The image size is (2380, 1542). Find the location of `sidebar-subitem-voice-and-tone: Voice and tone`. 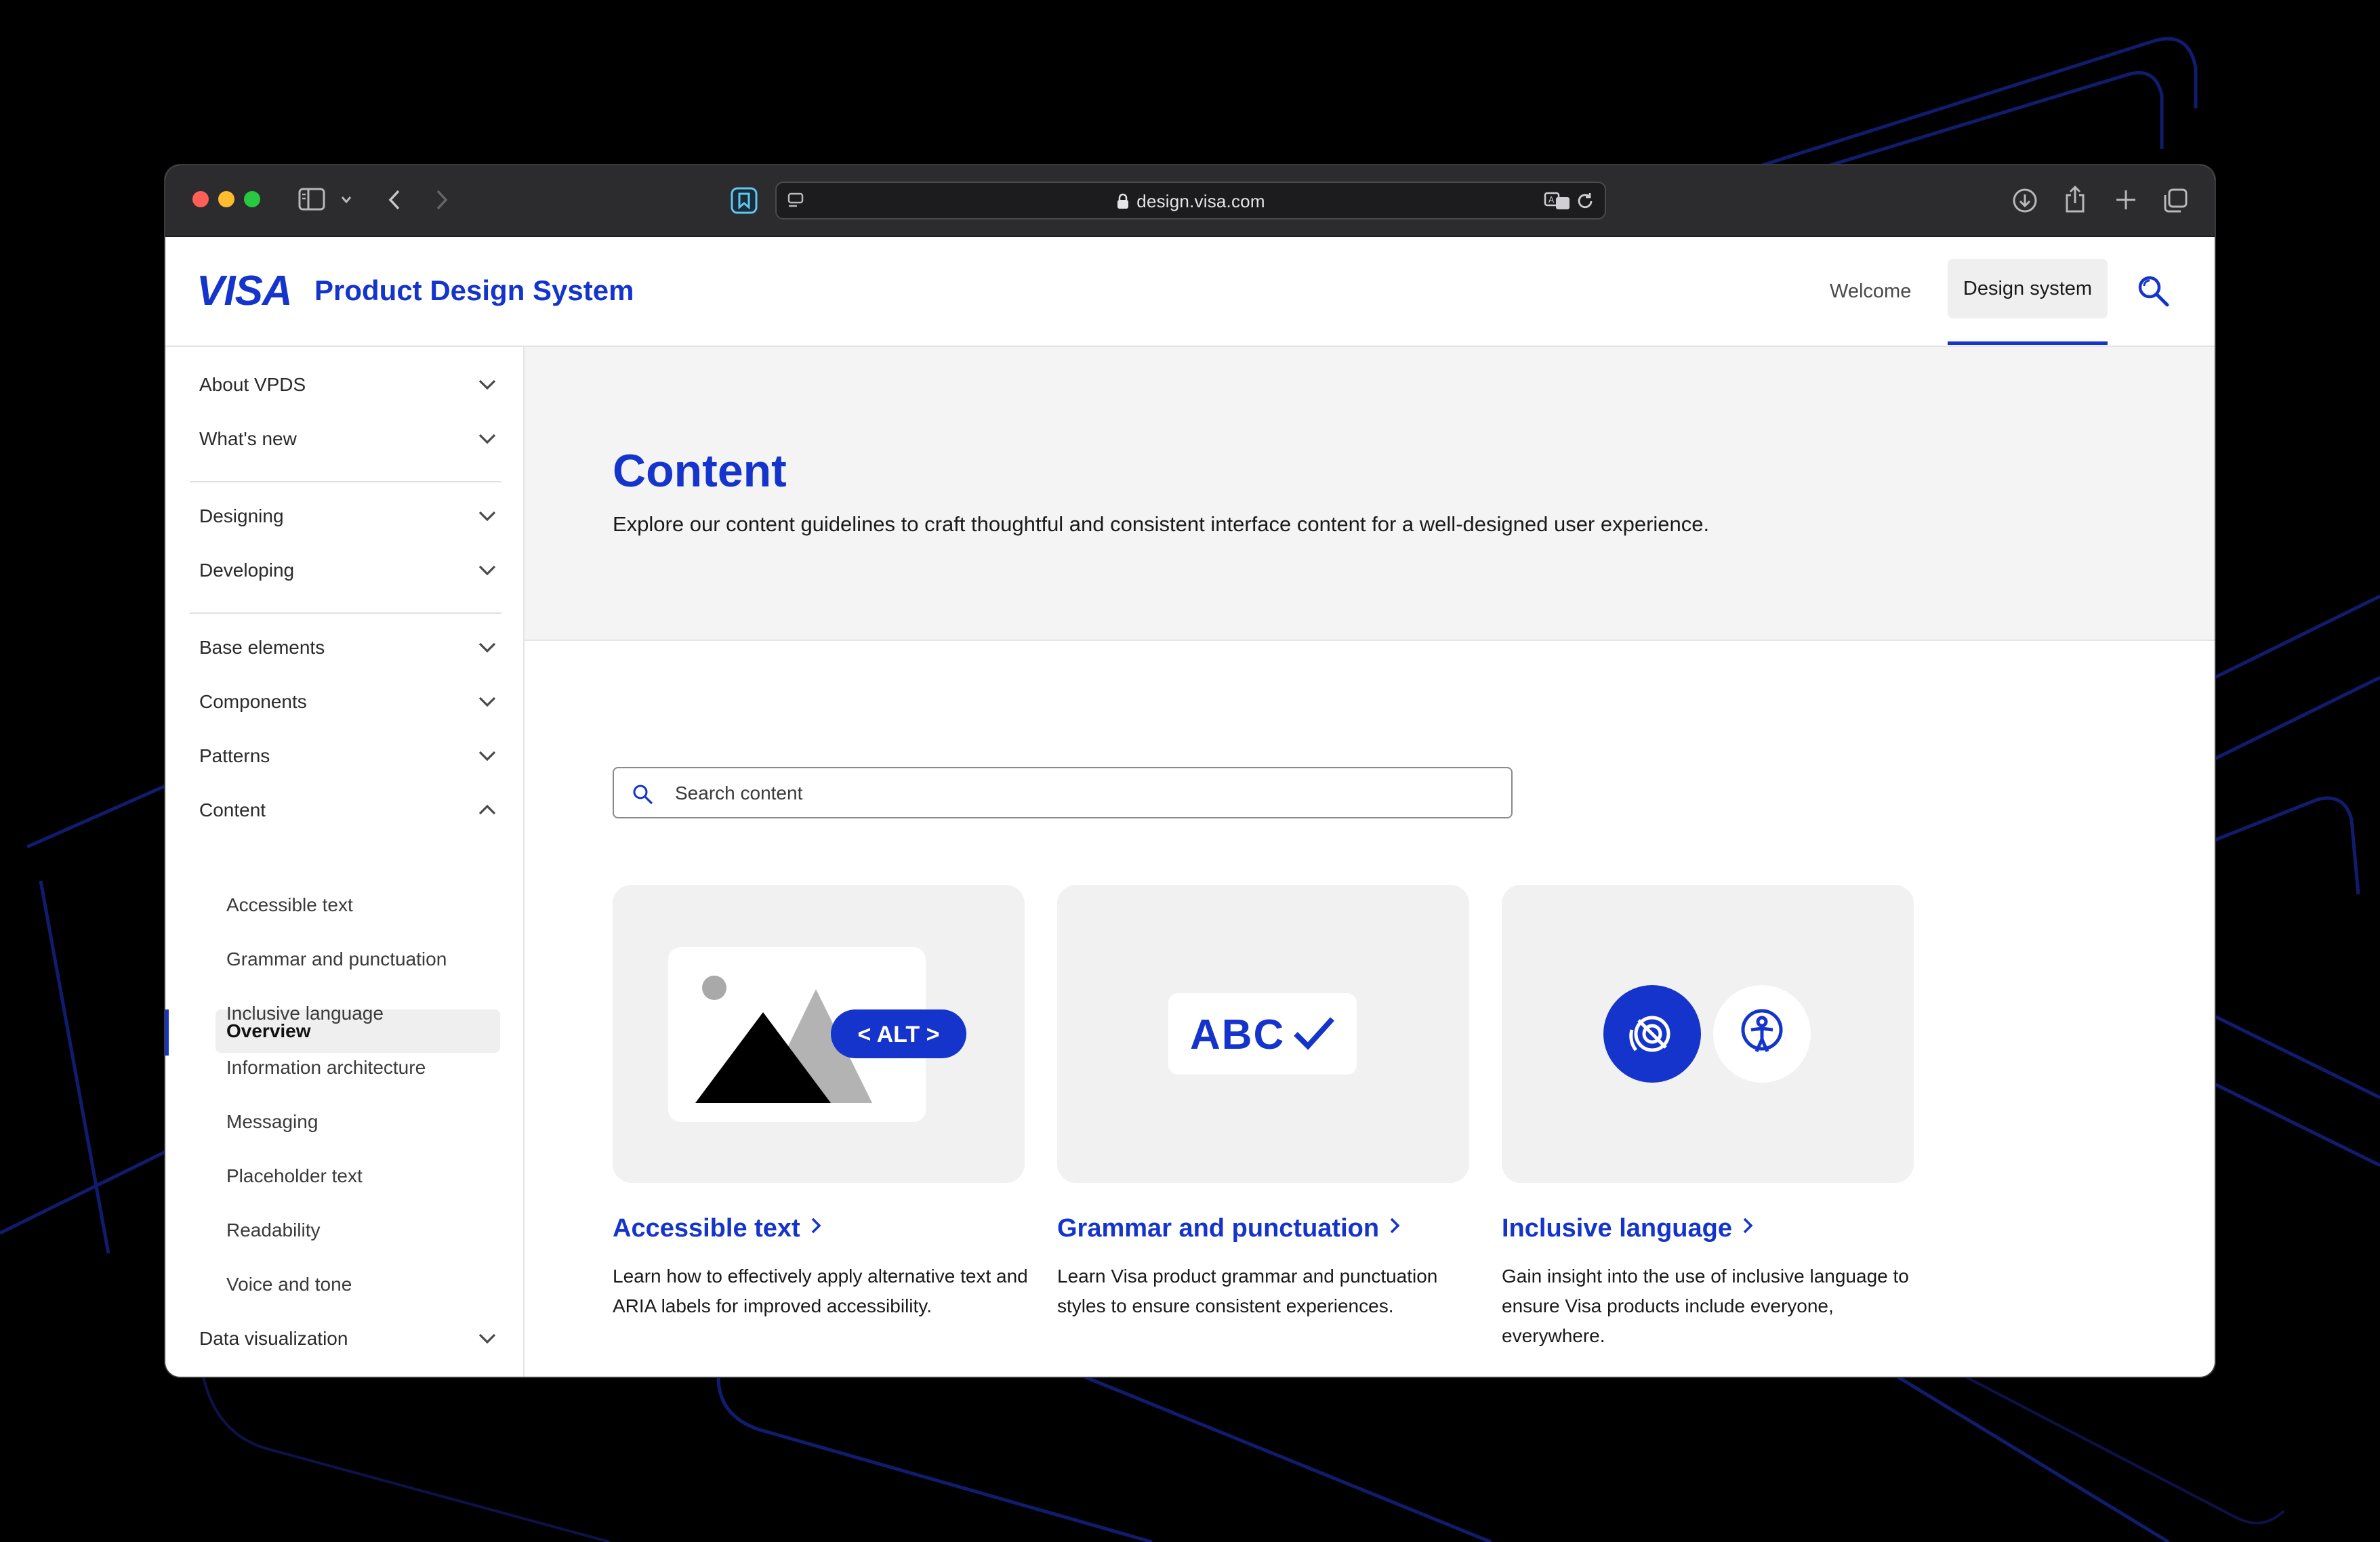

sidebar-subitem-voice-and-tone: Voice and tone is located at coordinates (358, 1284).